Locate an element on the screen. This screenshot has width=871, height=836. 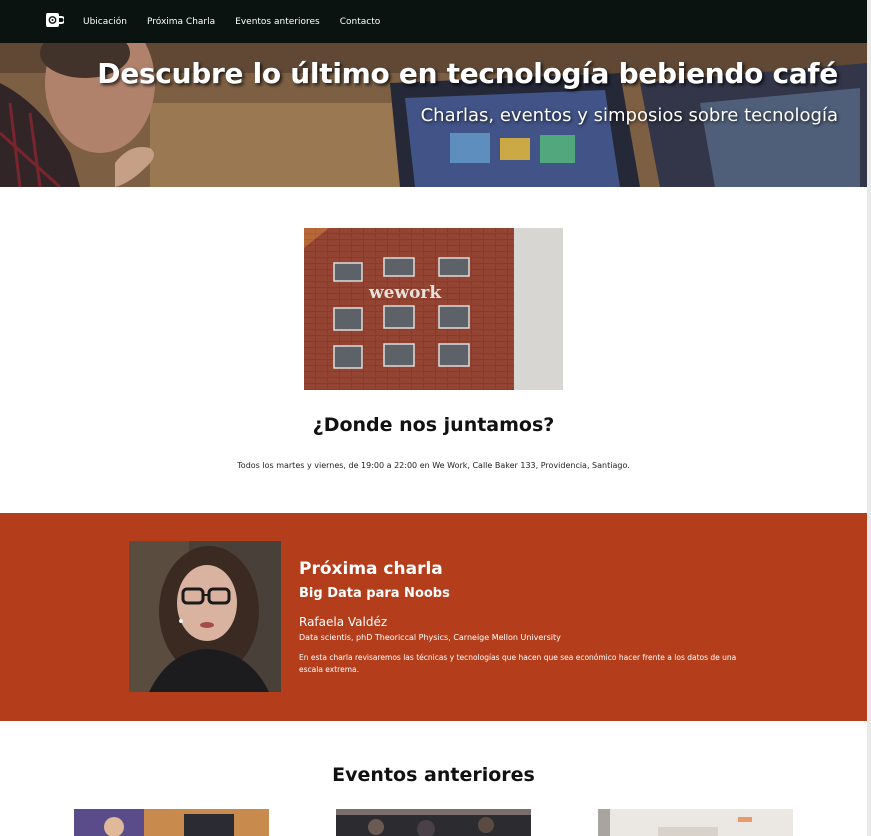
next-talk-heading: Próxima charla is located at coordinates (371, 569).